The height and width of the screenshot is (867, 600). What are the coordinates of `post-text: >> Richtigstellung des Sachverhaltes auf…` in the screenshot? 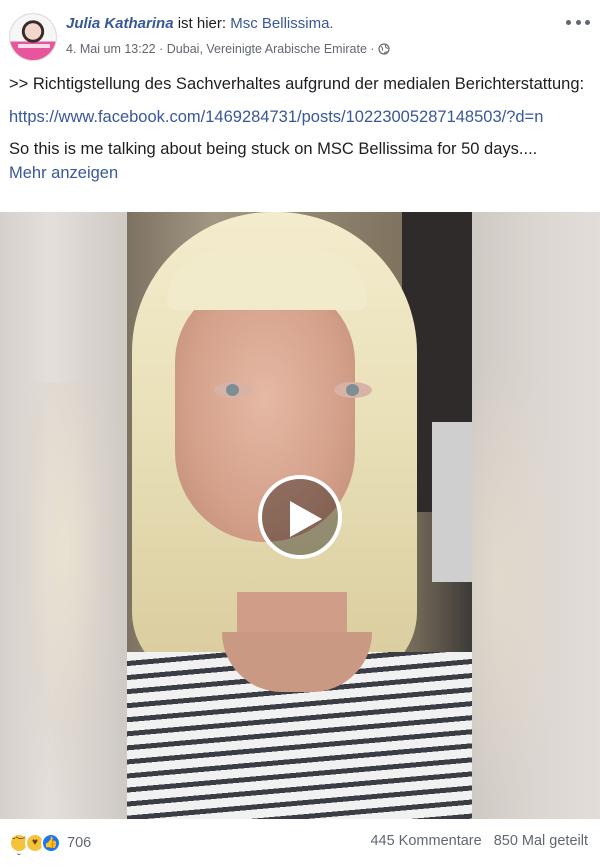 It's located at (301, 132).